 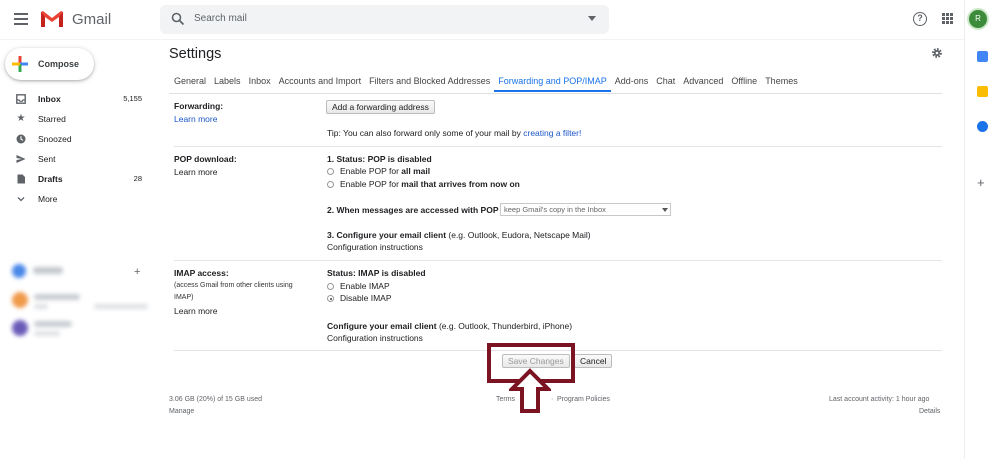 I want to click on manage-storage-link: Manage, so click(x=181, y=411).